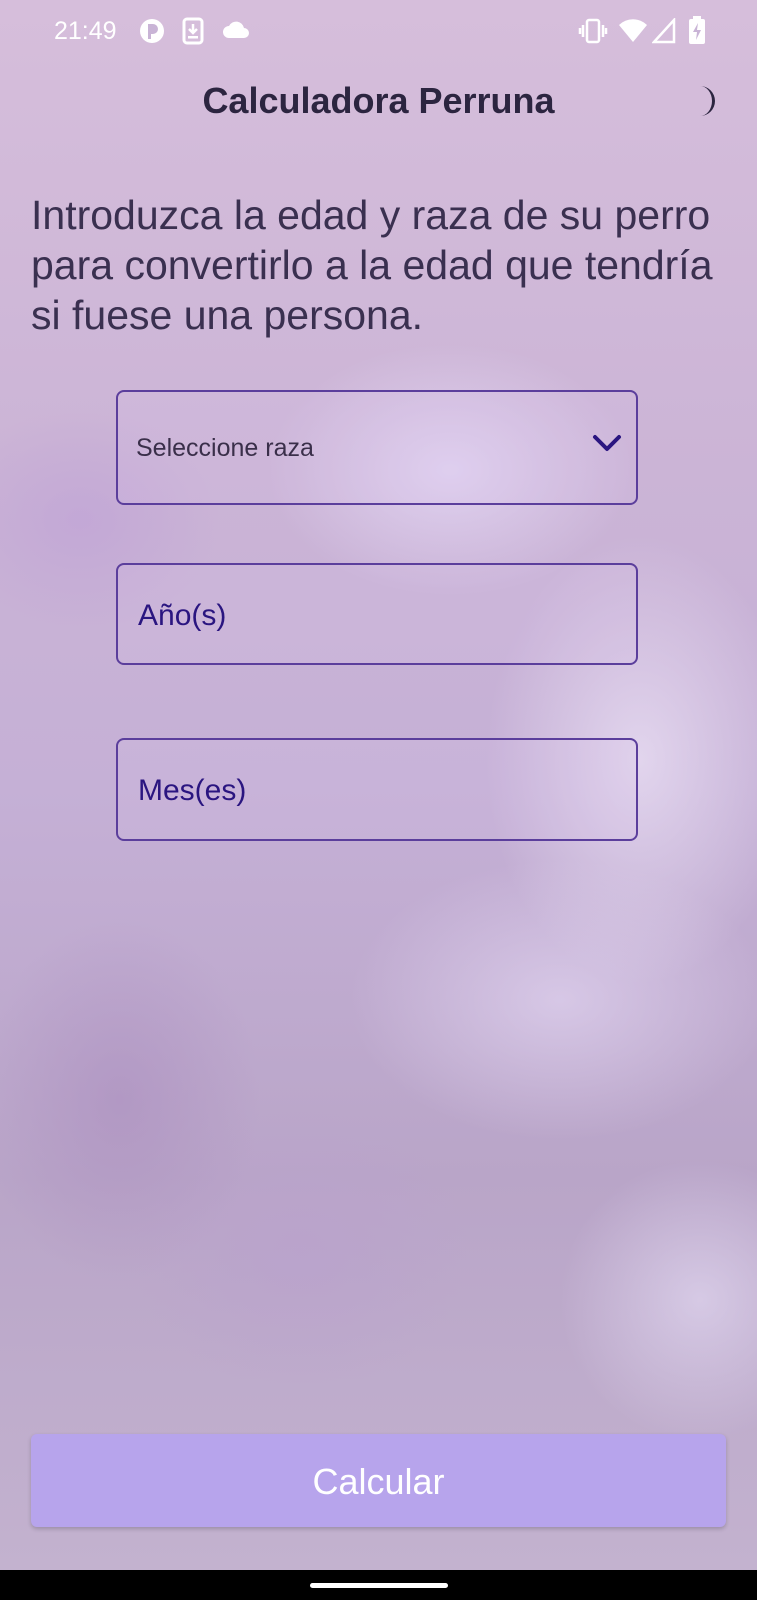 The height and width of the screenshot is (1600, 757). What do you see at coordinates (152, 31) in the screenshot?
I see `app-notification-icon` at bounding box center [152, 31].